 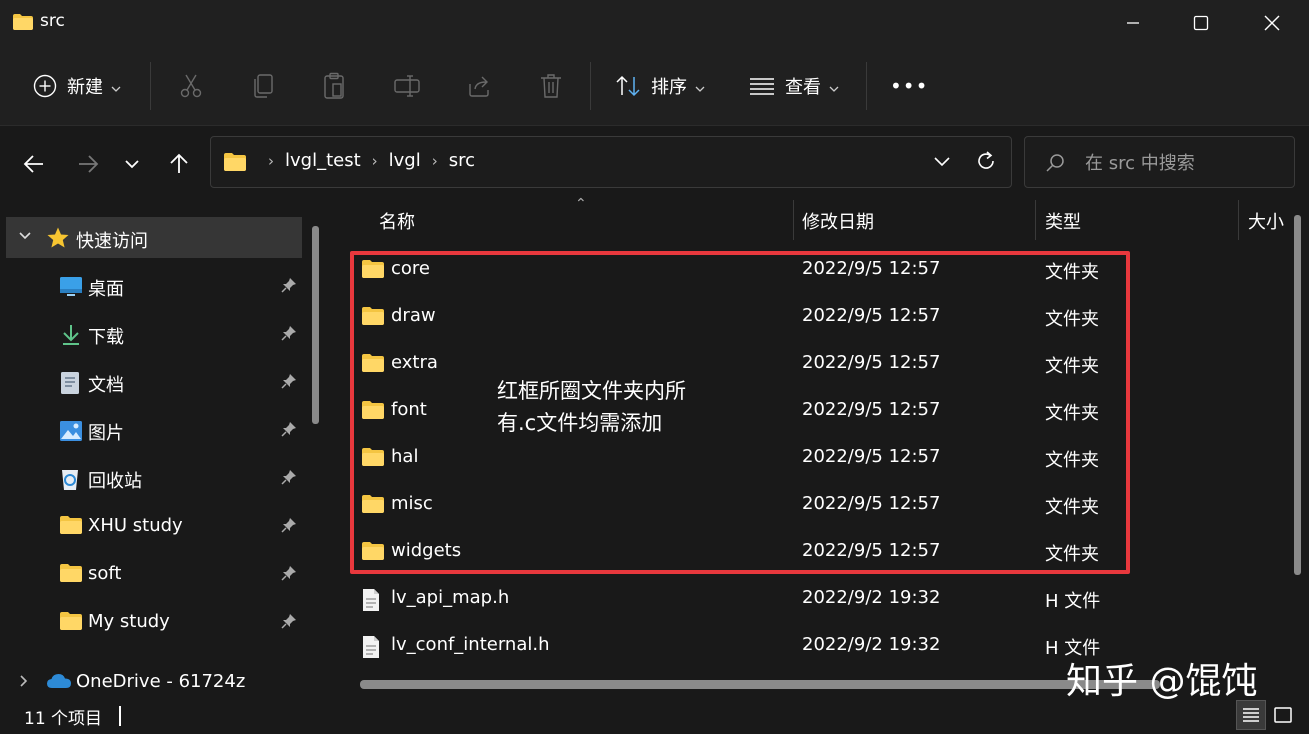 What do you see at coordinates (334, 86) in the screenshot?
I see `paste-button` at bounding box center [334, 86].